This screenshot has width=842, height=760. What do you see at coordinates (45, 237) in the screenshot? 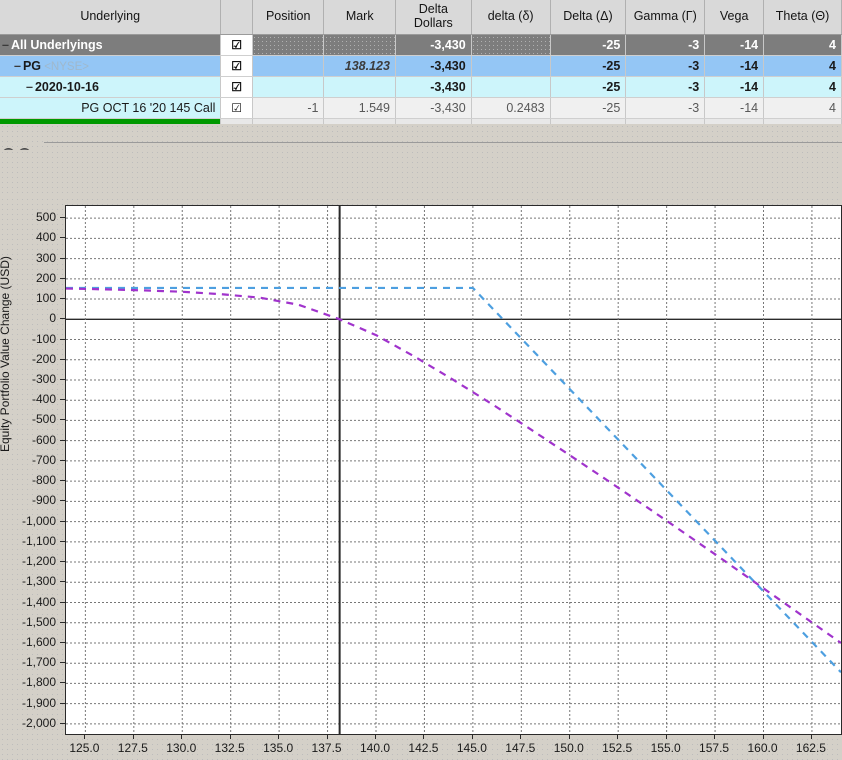
I see `y-tick-label: 400` at bounding box center [45, 237].